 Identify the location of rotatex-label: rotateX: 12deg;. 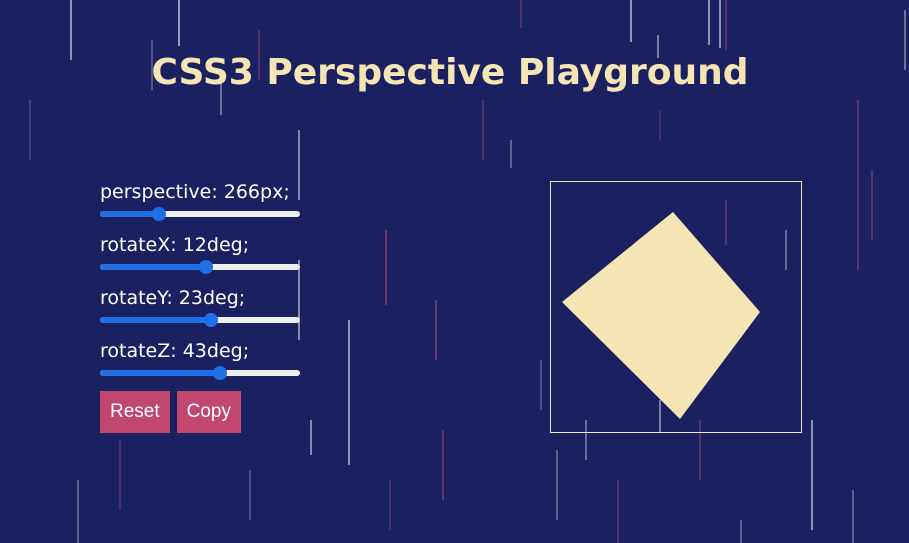
(175, 245).